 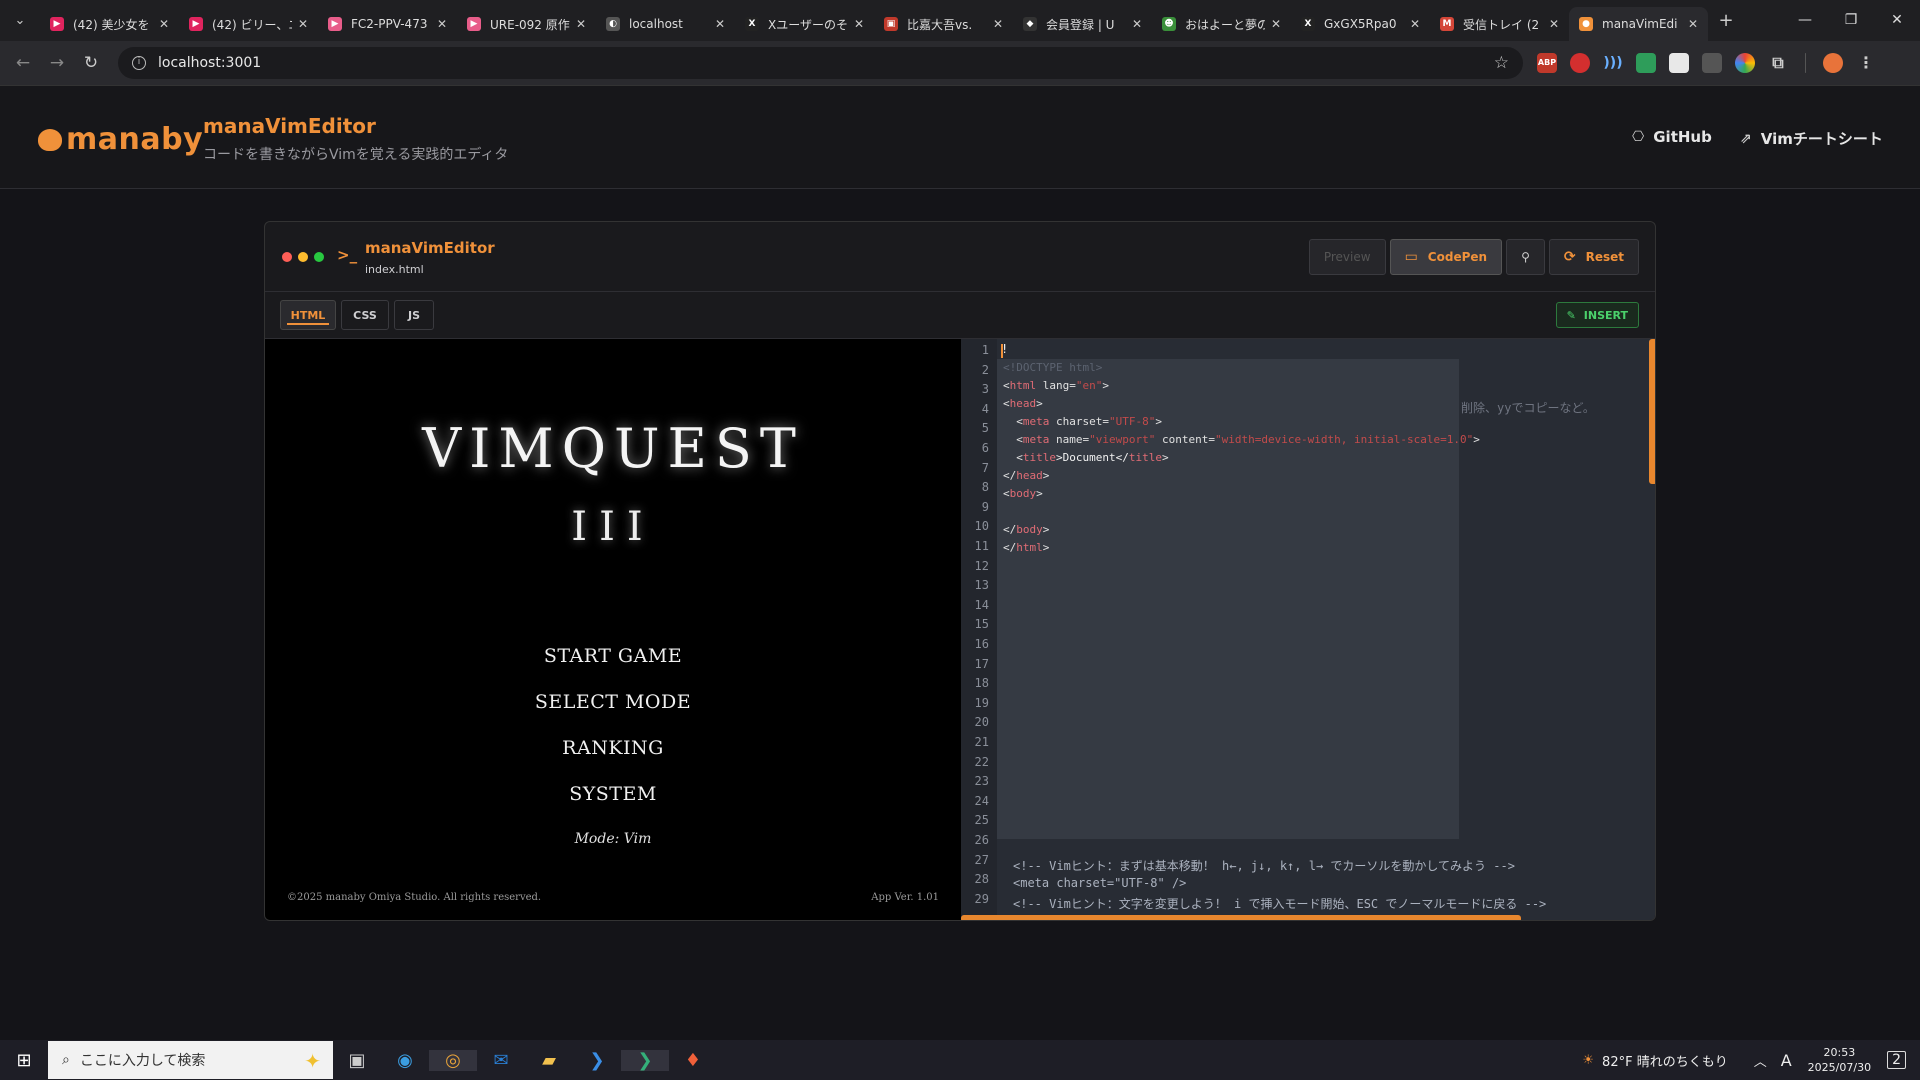 What do you see at coordinates (1525, 257) in the screenshot?
I see `pin-button: ⚲` at bounding box center [1525, 257].